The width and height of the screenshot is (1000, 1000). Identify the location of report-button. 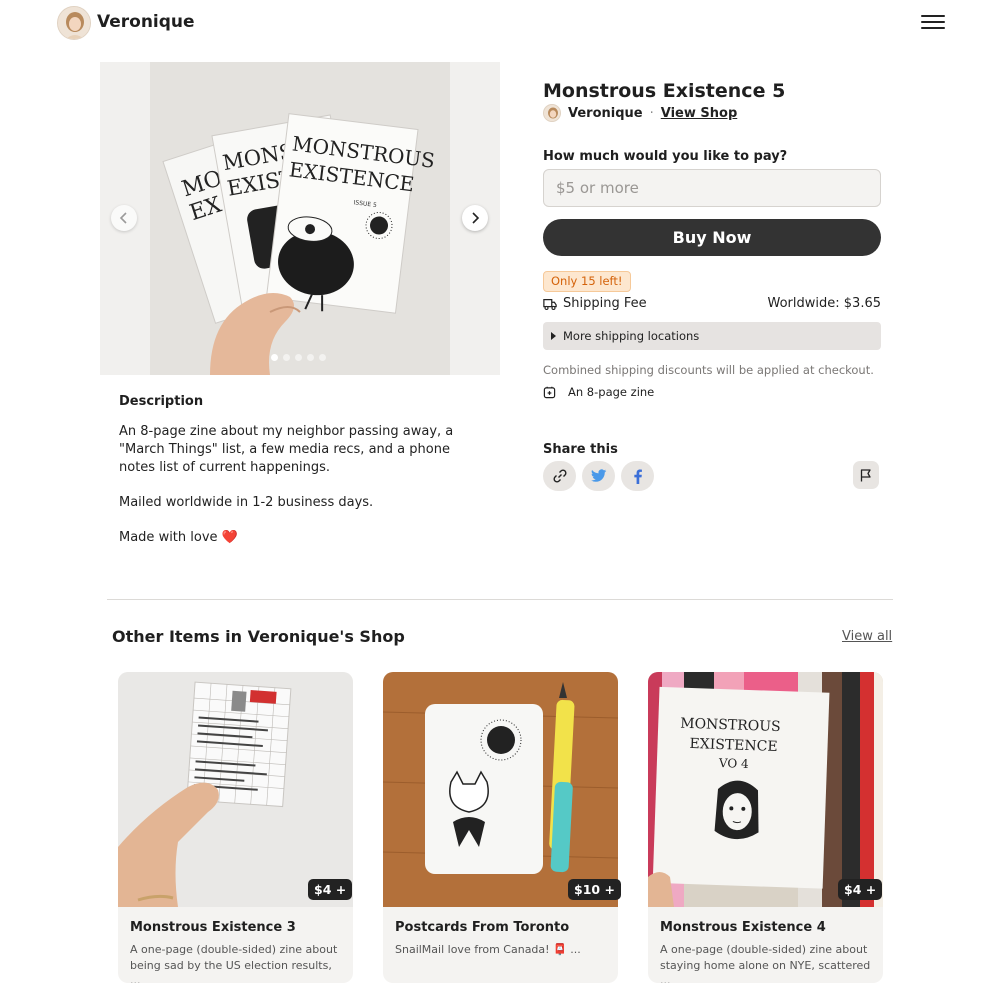
(866, 475).